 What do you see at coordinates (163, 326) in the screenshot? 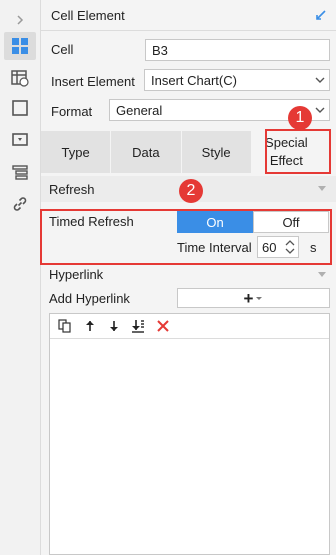
I see `delete-icon` at bounding box center [163, 326].